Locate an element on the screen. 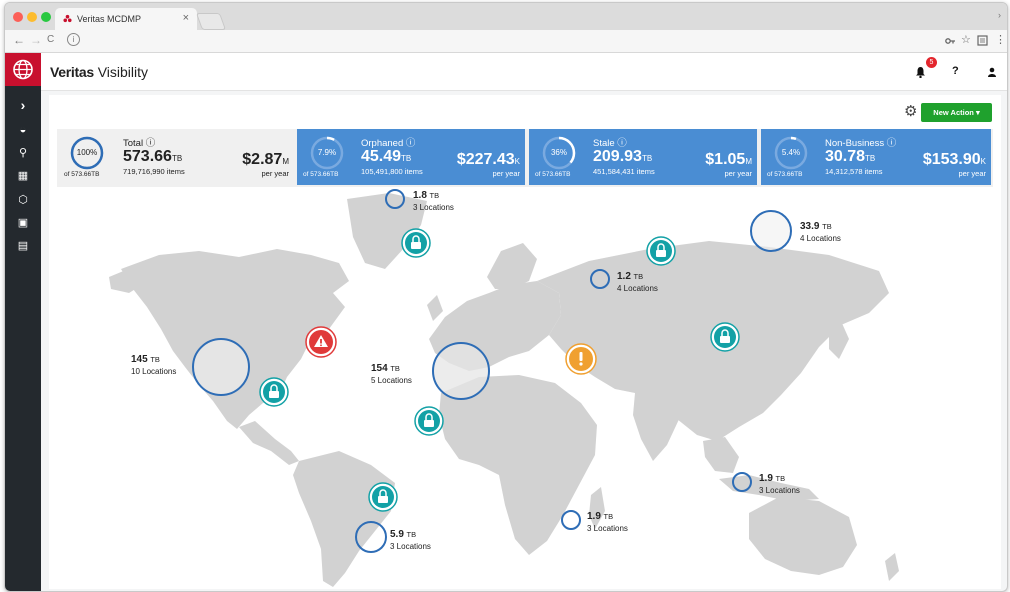  stale-pct: 36% is located at coordinates (558, 152).